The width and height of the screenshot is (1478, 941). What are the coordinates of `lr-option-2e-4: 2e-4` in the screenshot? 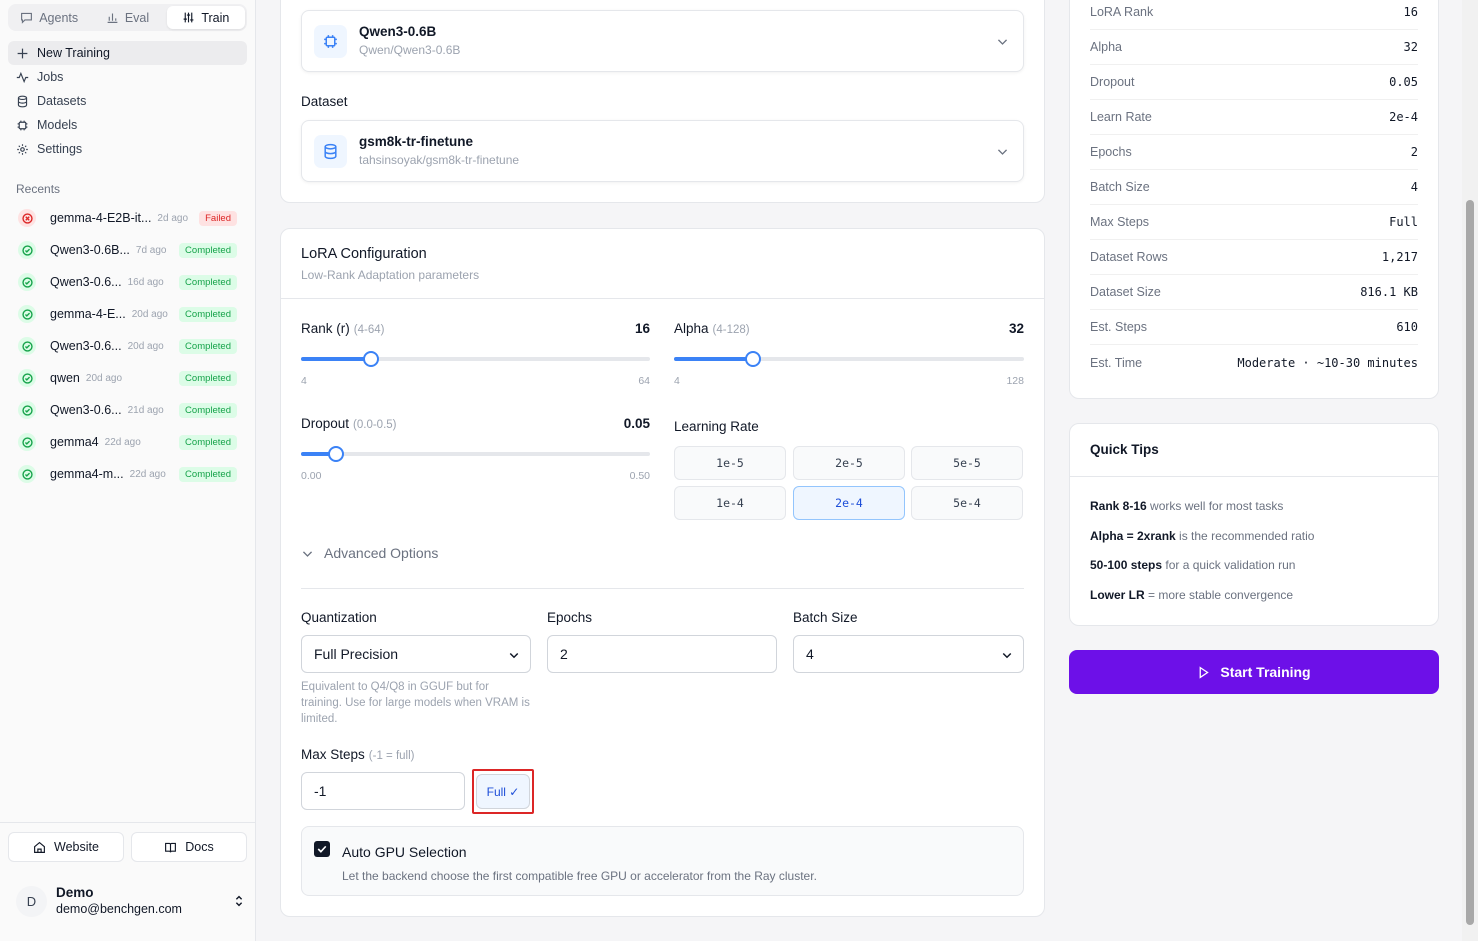 It's located at (849, 503).